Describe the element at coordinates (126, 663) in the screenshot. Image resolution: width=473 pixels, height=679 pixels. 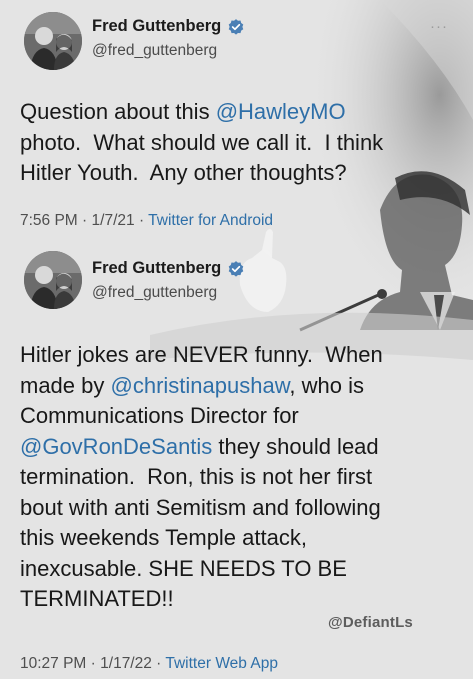
I see `tweet-date: 1/17/22` at that location.